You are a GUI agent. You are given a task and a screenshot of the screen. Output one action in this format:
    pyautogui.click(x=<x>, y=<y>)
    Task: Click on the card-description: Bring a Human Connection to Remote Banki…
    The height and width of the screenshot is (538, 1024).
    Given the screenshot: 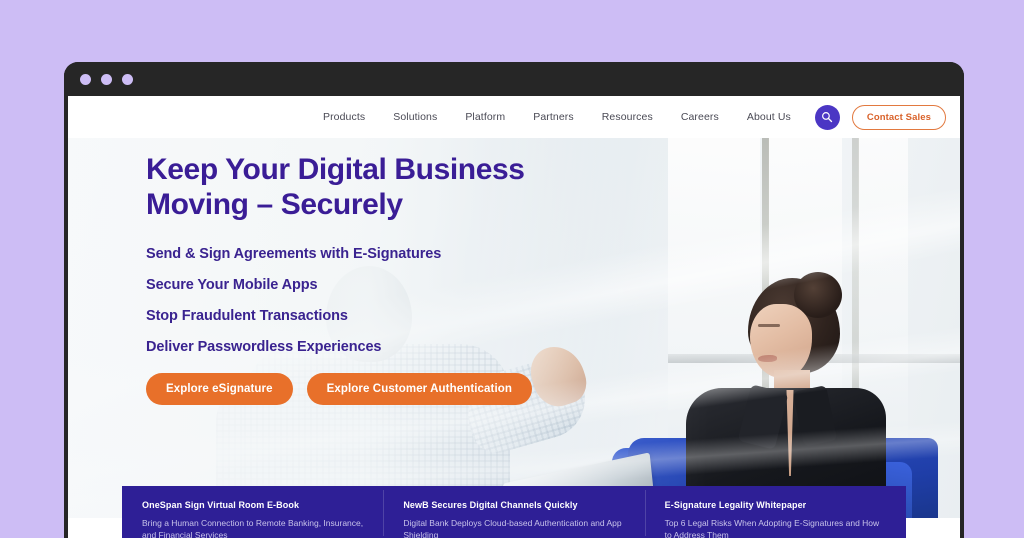 What is the action you would take?
    pyautogui.click(x=253, y=528)
    